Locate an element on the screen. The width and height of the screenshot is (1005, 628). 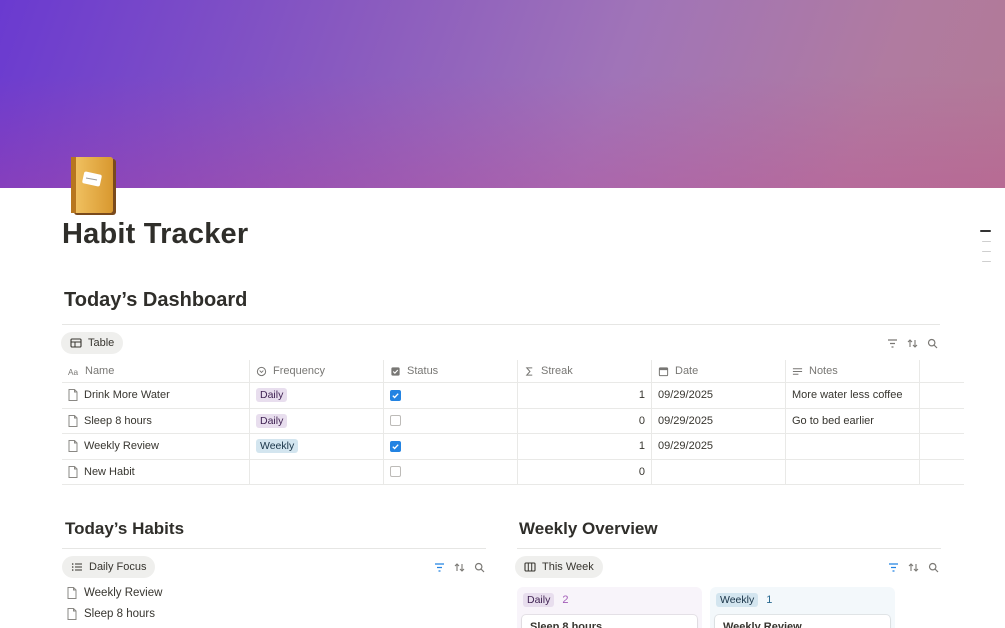
view-tab-label: Table is located at coordinates (101, 343).